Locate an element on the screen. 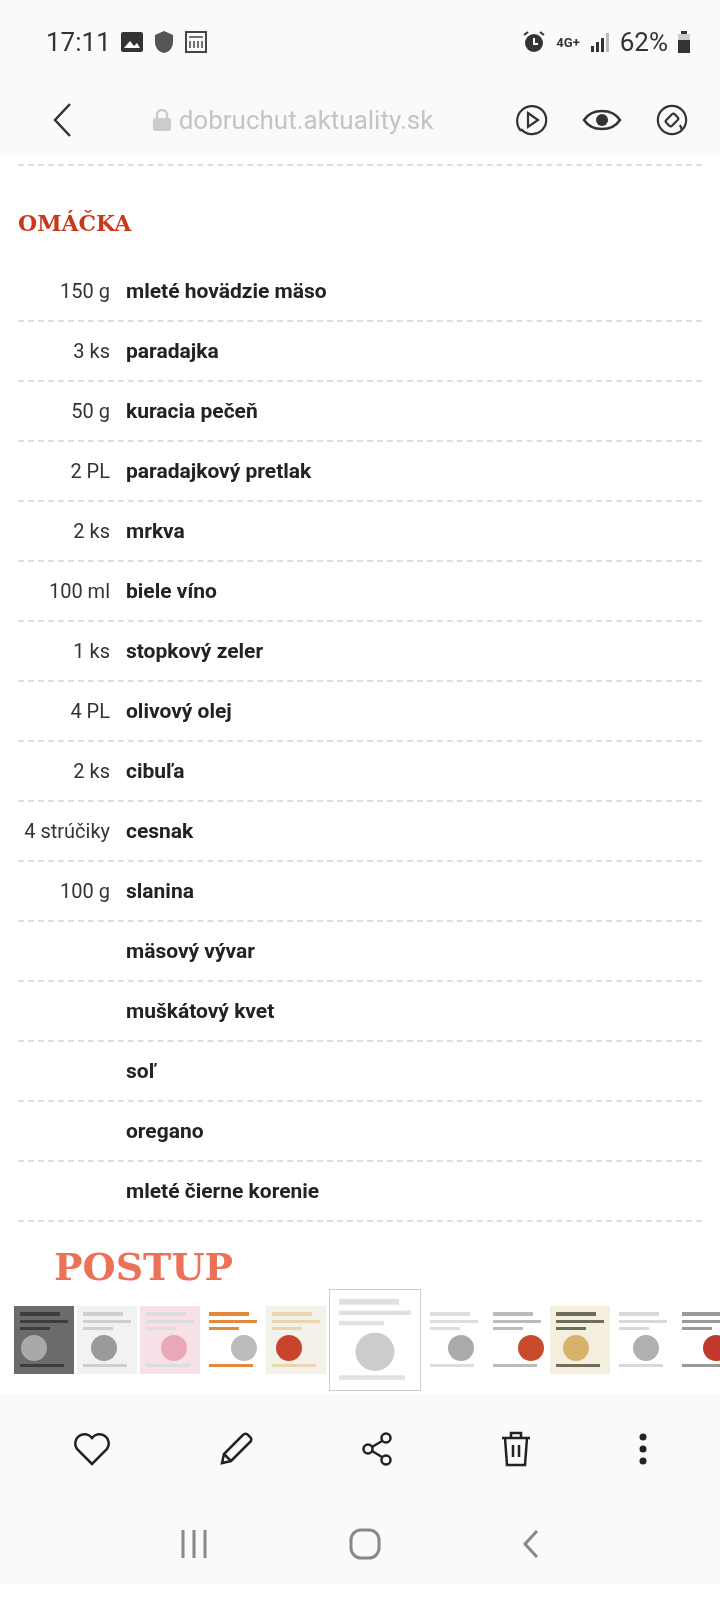 The width and height of the screenshot is (720, 1600). ingredient-name: paradajka is located at coordinates (172, 351).